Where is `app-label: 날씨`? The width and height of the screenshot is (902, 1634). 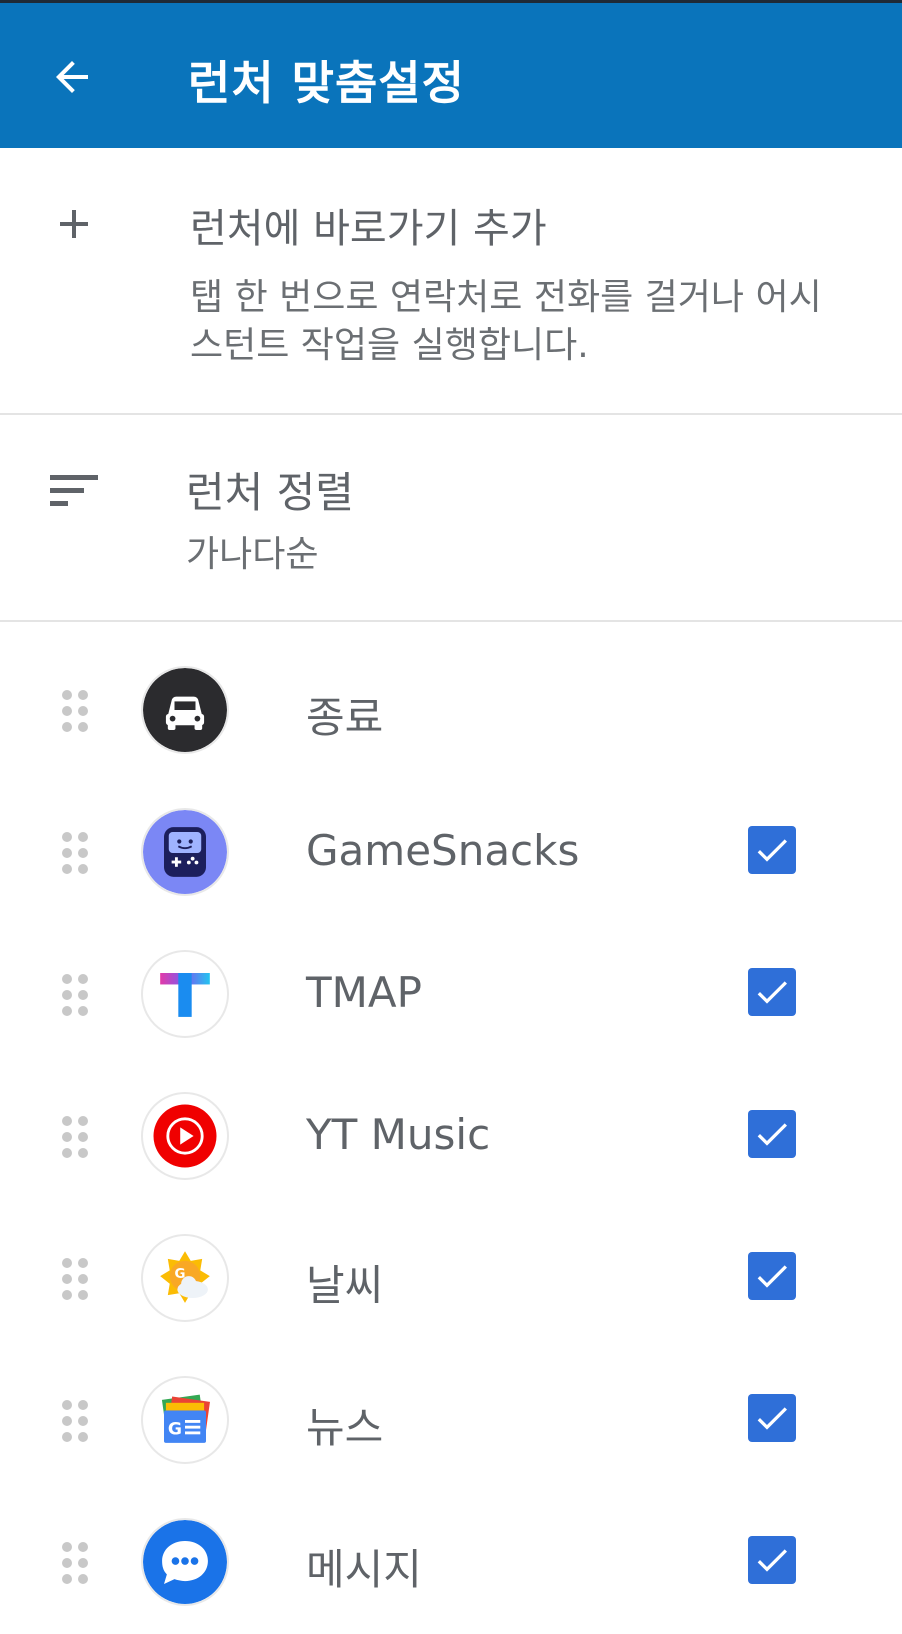
app-label: 날씨 is located at coordinates (345, 1285).